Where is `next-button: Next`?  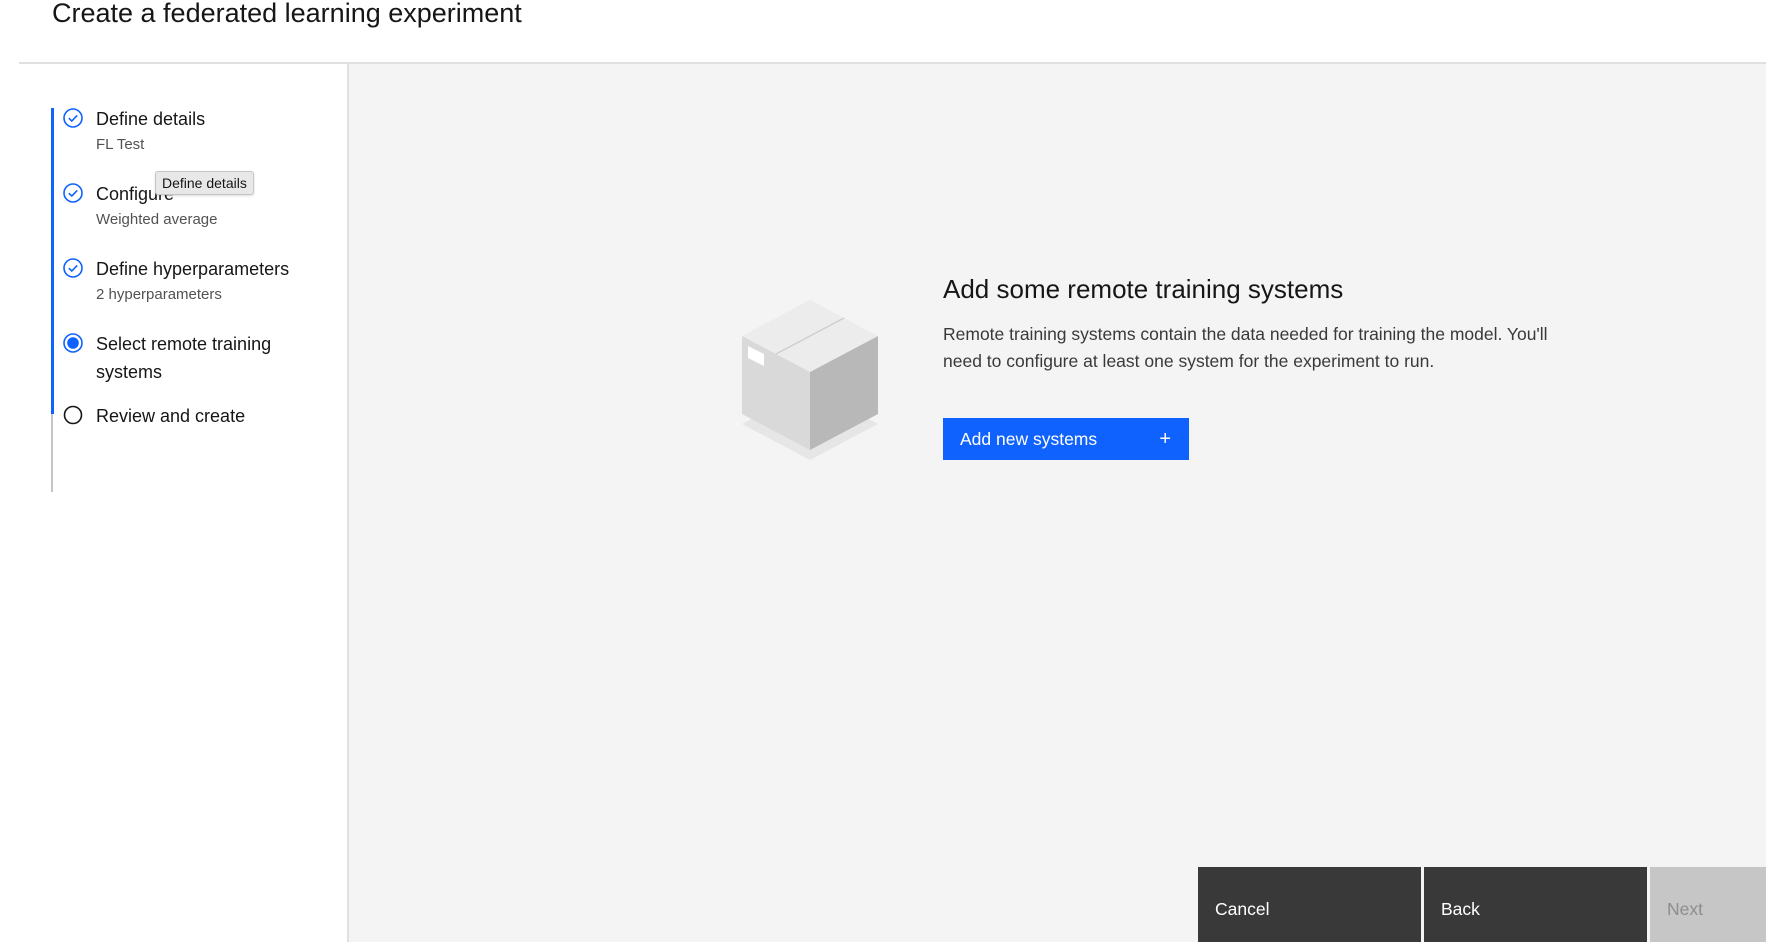
next-button: Next is located at coordinates (1708, 904).